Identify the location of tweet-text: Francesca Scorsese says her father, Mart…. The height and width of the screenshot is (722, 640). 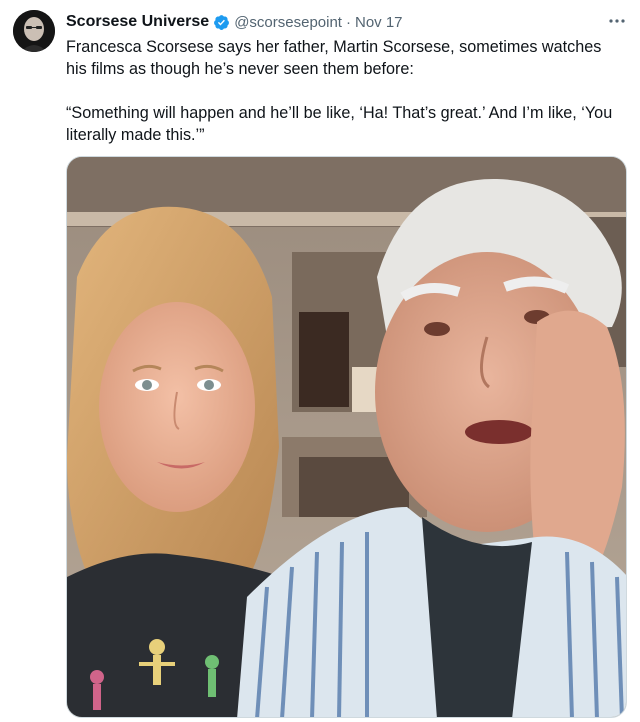
(346, 91).